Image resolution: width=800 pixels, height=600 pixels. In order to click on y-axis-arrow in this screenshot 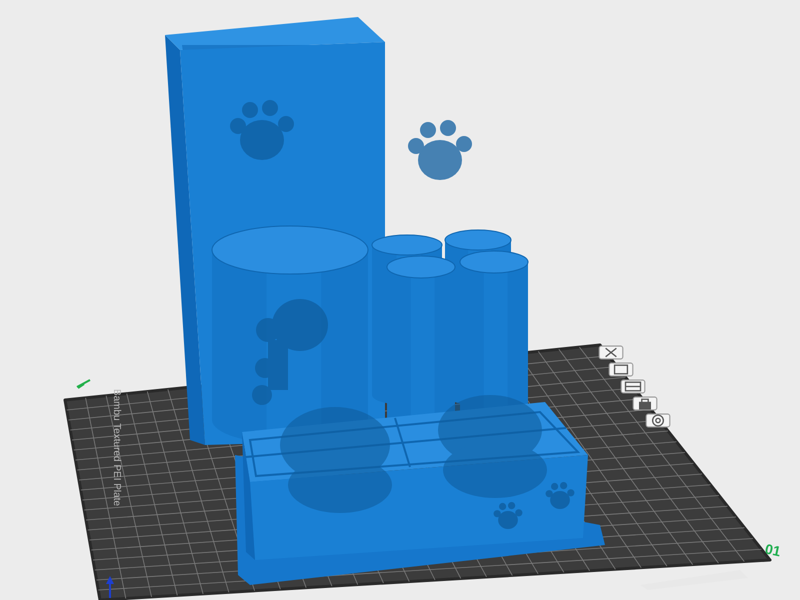, I will do `click(110, 587)`.